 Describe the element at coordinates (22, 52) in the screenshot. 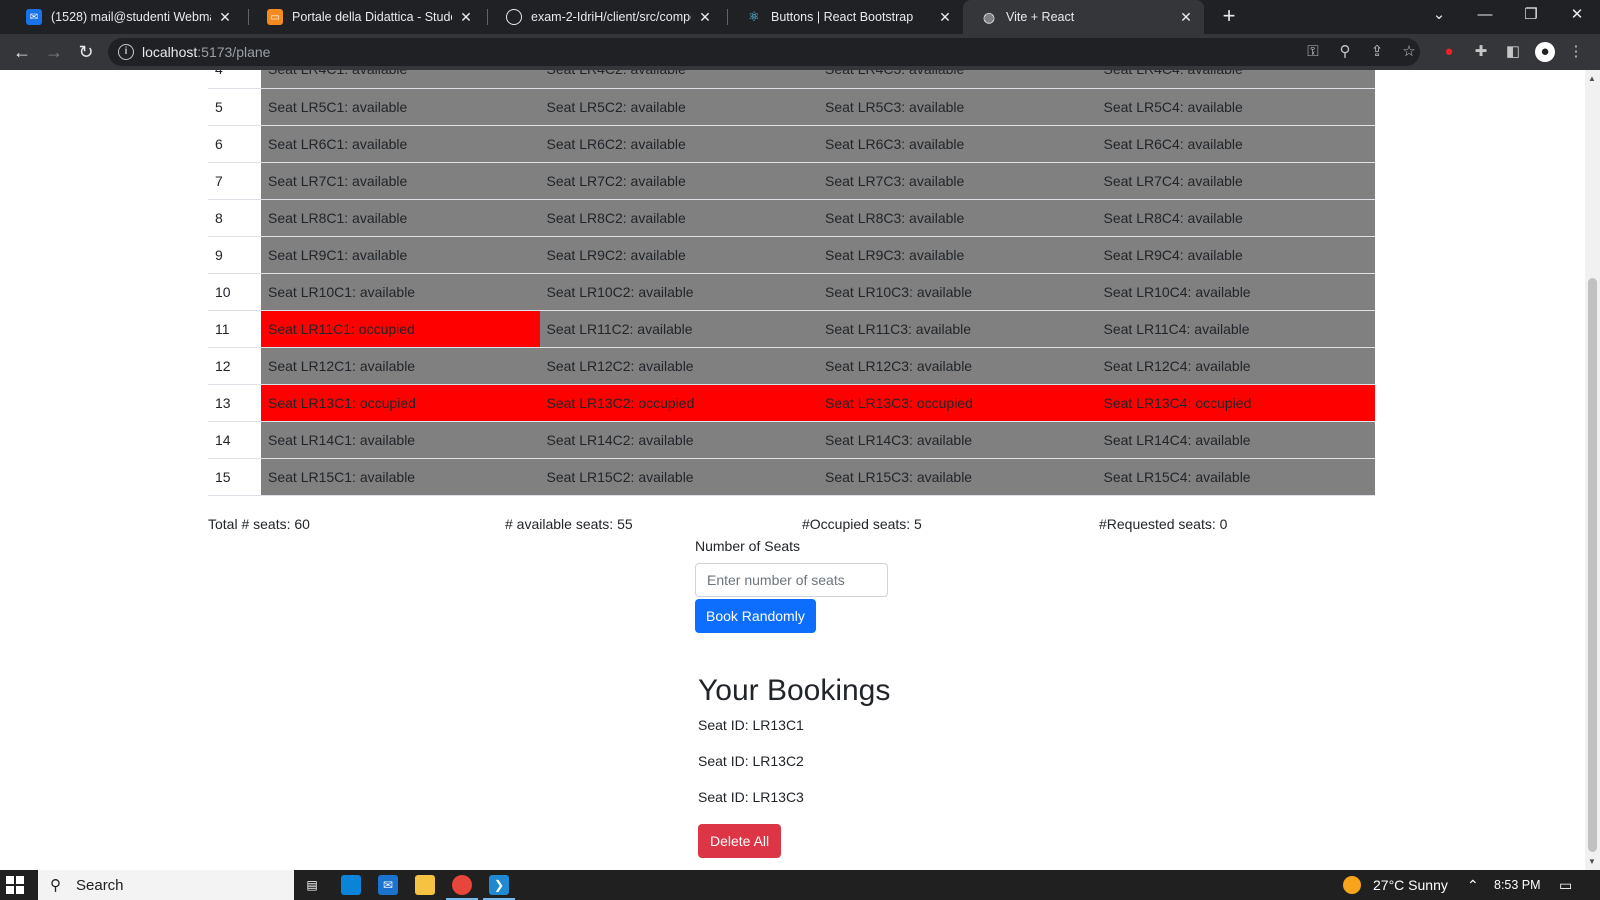

I see `back-icon: ←` at that location.